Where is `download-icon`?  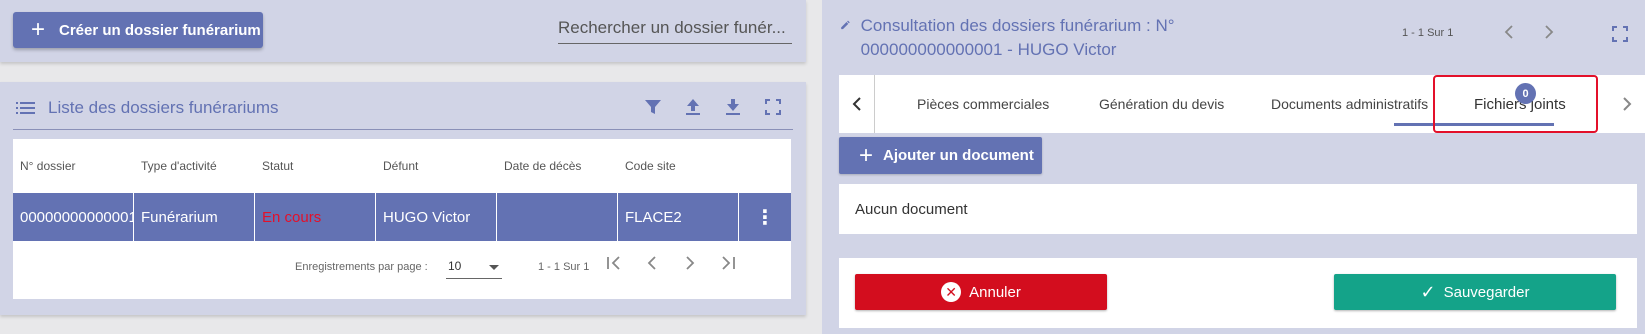
download-icon is located at coordinates (733, 107).